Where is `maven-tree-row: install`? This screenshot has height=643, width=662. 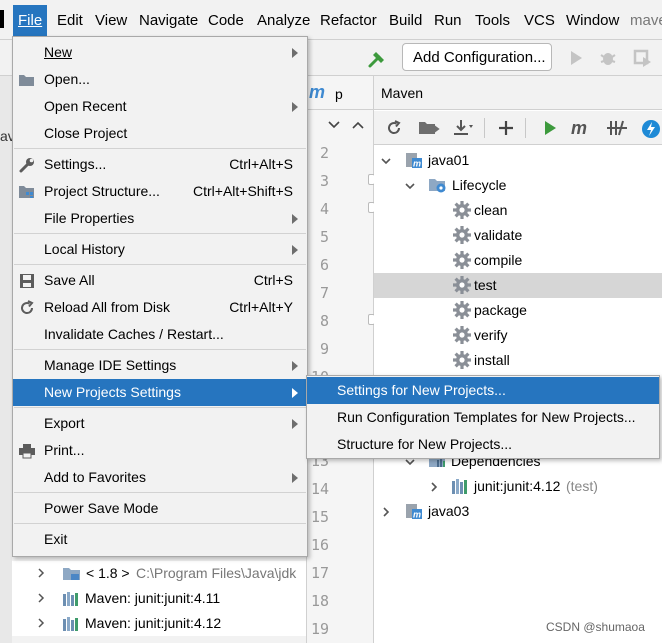
maven-tree-row: install is located at coordinates (518, 360).